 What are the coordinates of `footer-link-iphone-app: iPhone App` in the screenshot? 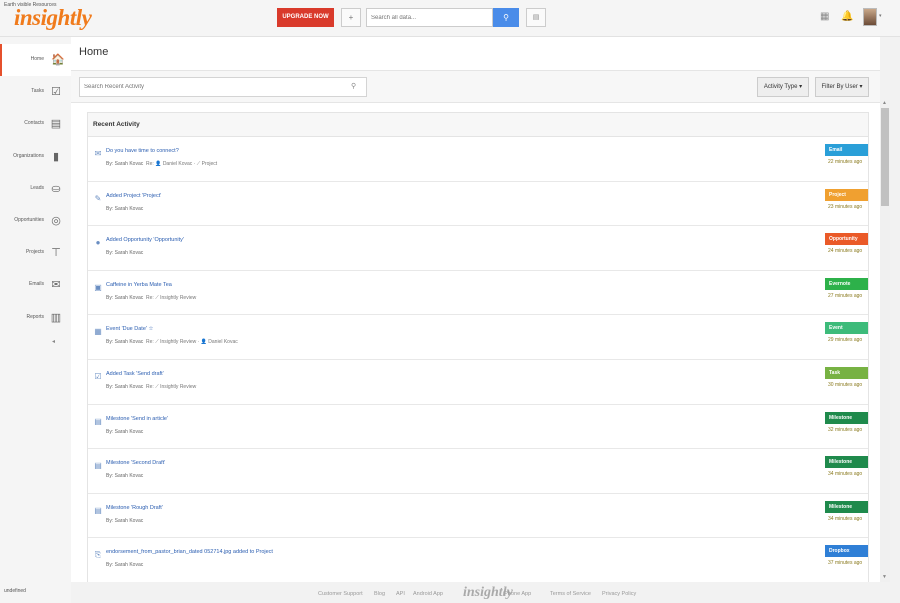 It's located at (517, 594).